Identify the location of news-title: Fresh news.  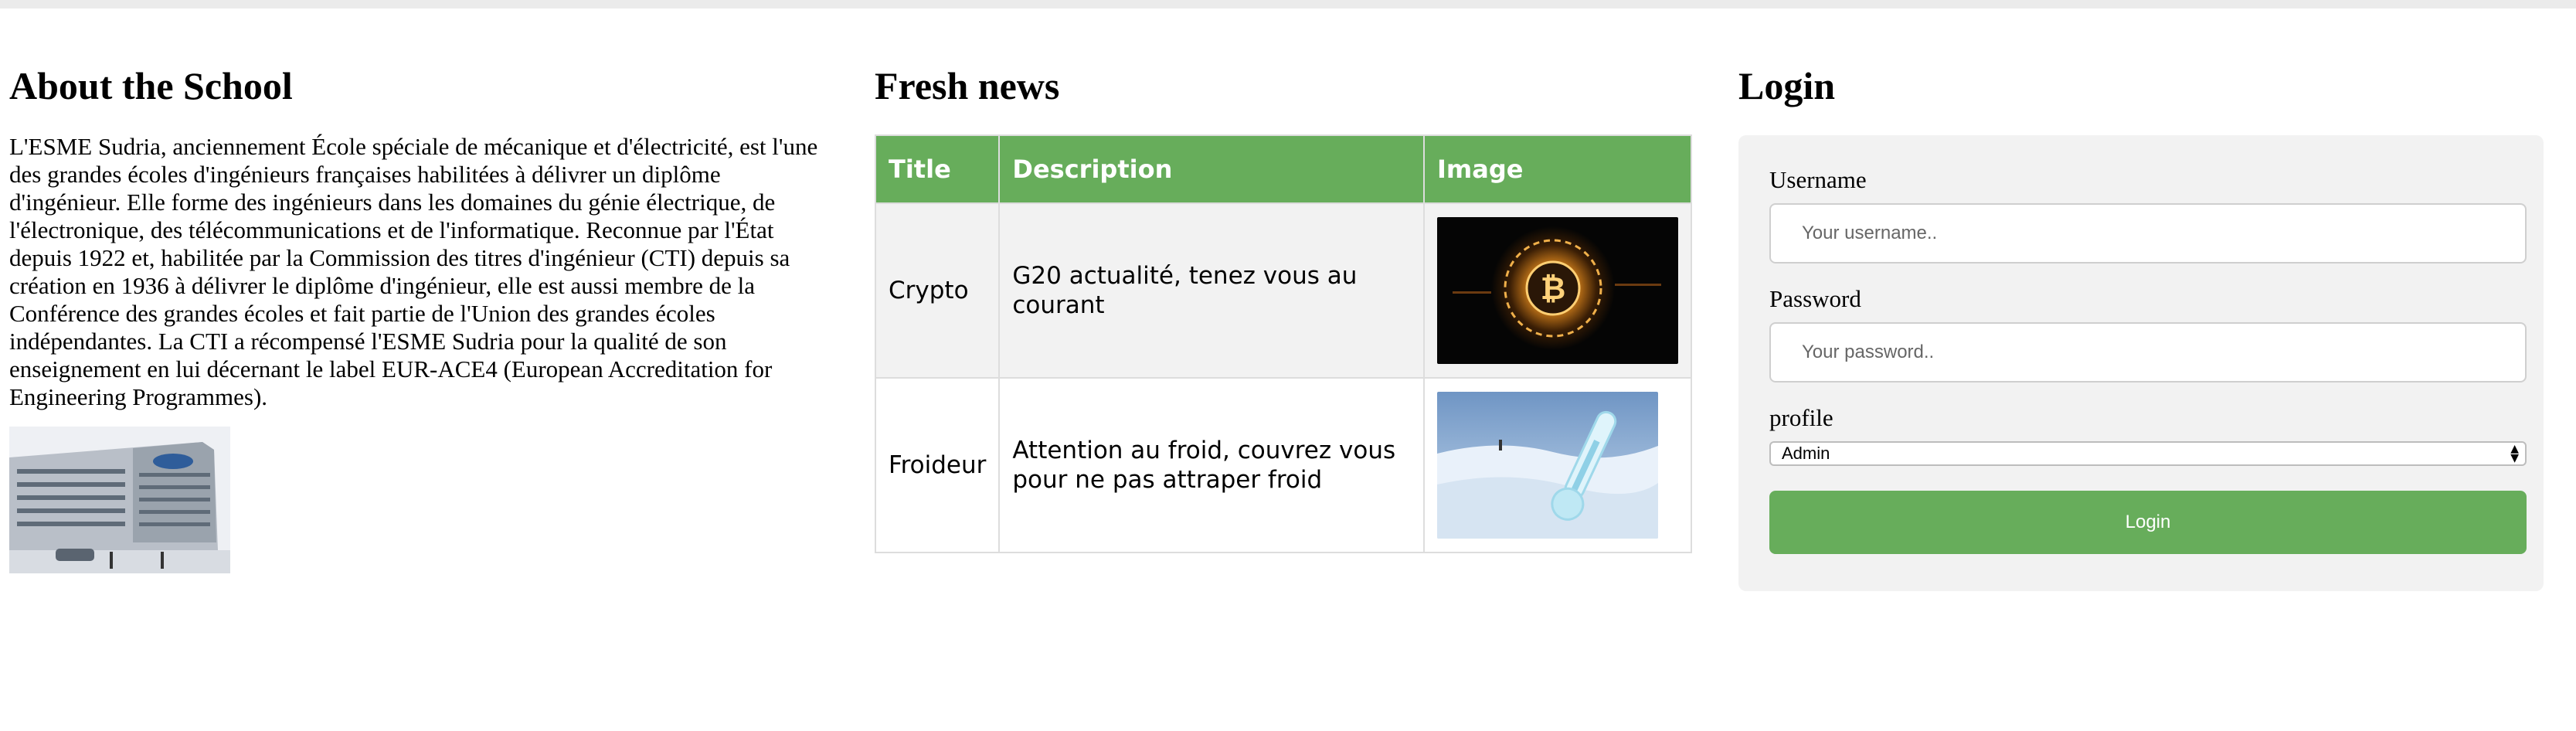
(967, 85).